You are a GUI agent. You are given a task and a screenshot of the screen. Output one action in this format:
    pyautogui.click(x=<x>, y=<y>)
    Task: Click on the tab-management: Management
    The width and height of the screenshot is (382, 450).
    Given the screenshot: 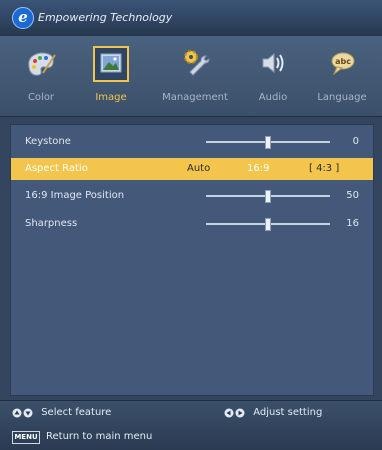 What is the action you would take?
    pyautogui.click(x=195, y=76)
    